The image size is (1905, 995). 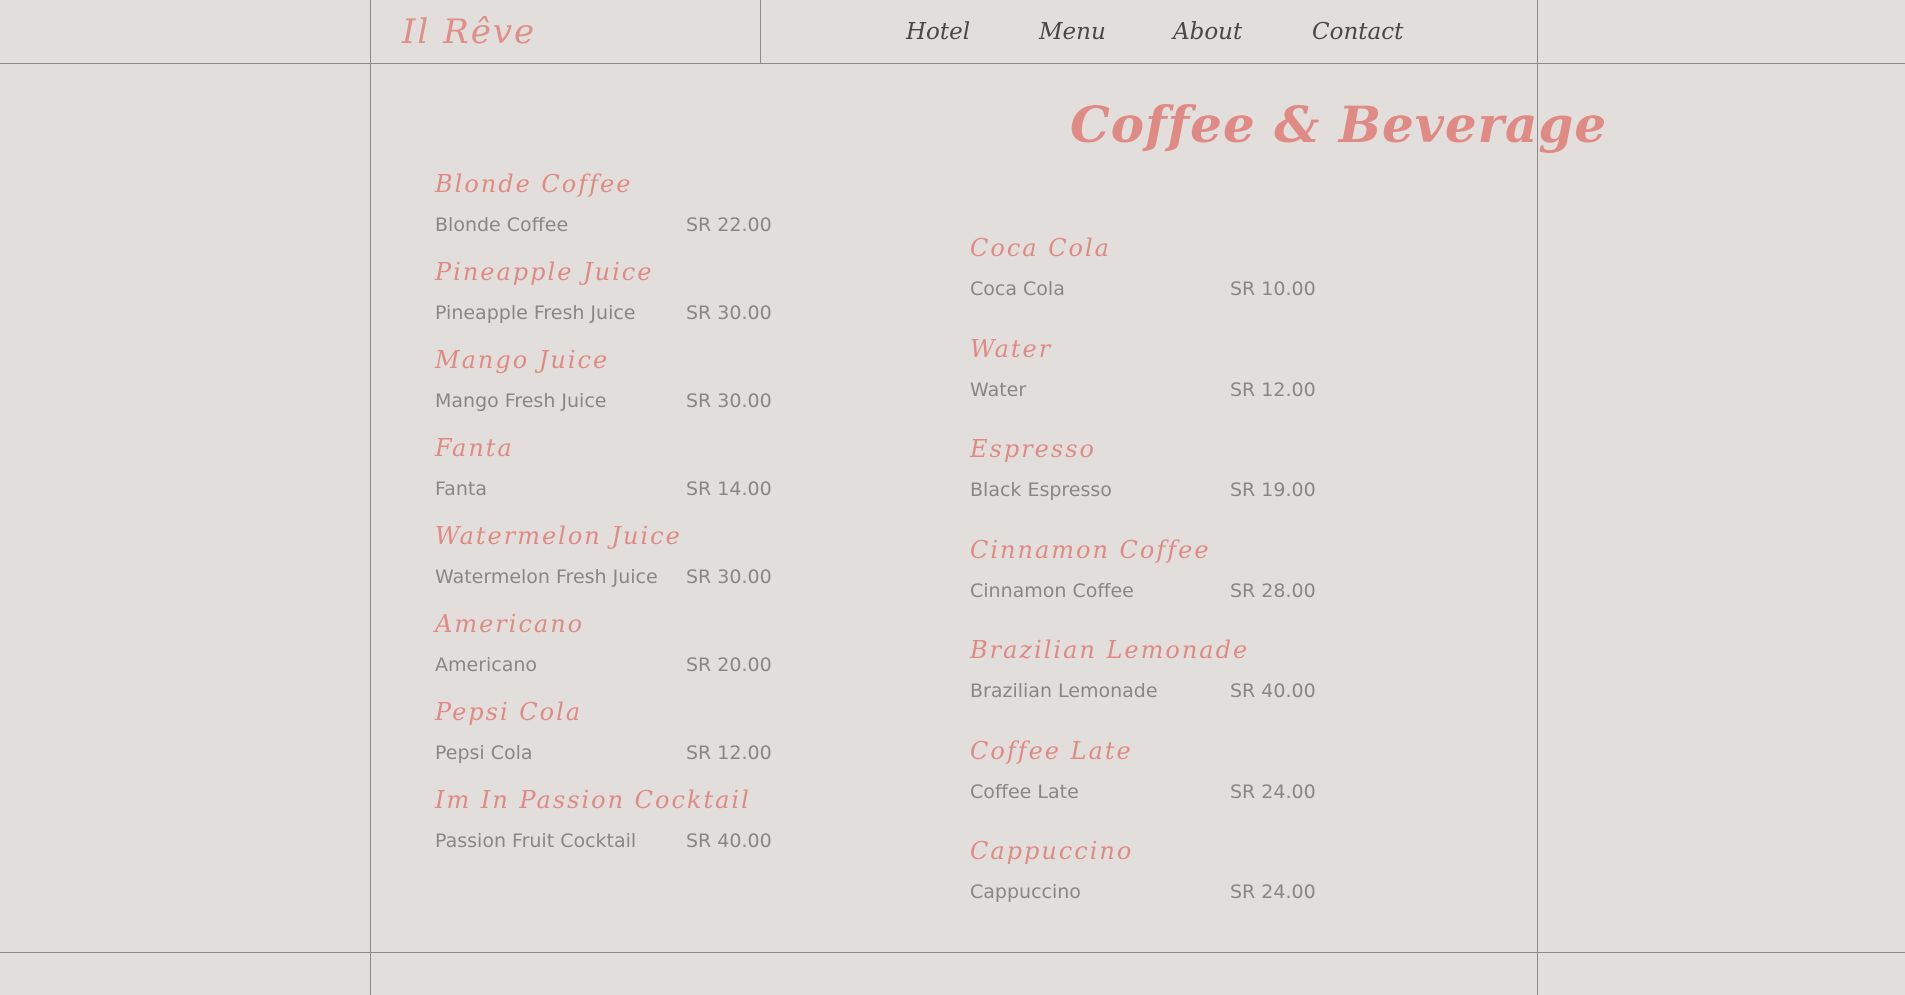 What do you see at coordinates (729, 665) in the screenshot?
I see `menu-item-price: SR 20.00` at bounding box center [729, 665].